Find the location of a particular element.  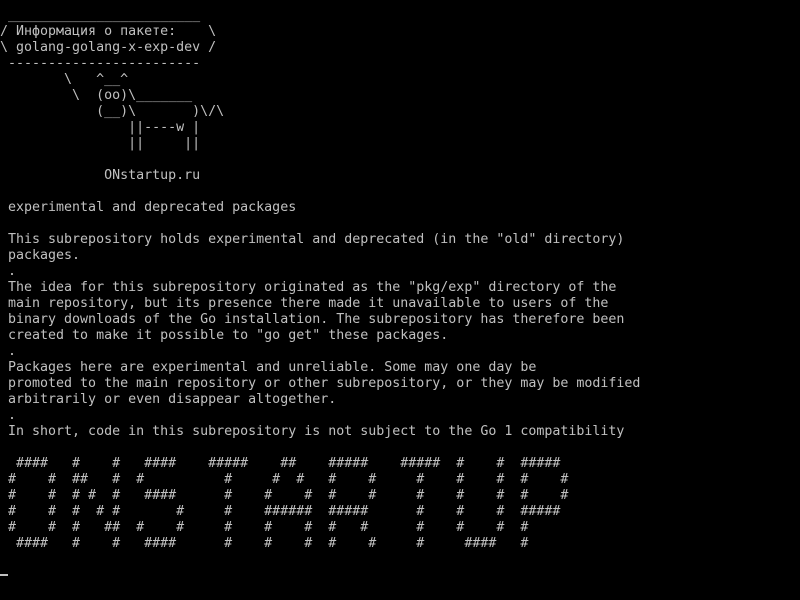

terminal-line: || || is located at coordinates (100, 143).